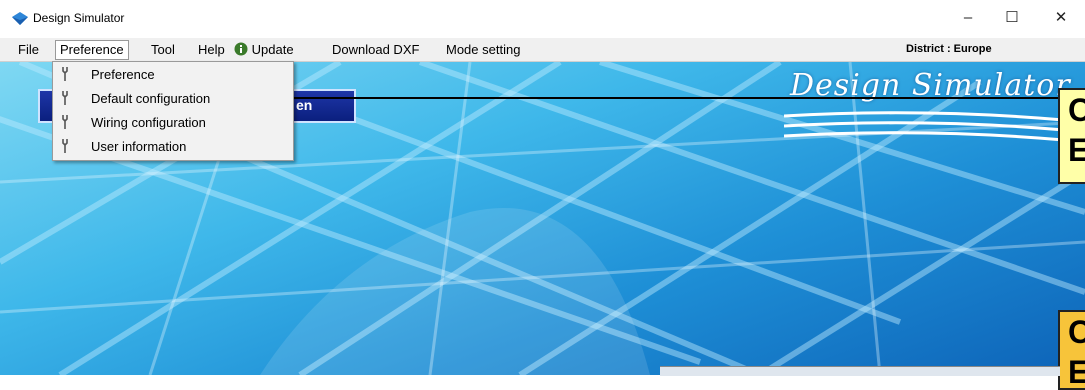 Image resolution: width=1085 pixels, height=390 pixels. Describe the element at coordinates (304, 105) in the screenshot. I see `start-button-label: en` at that location.